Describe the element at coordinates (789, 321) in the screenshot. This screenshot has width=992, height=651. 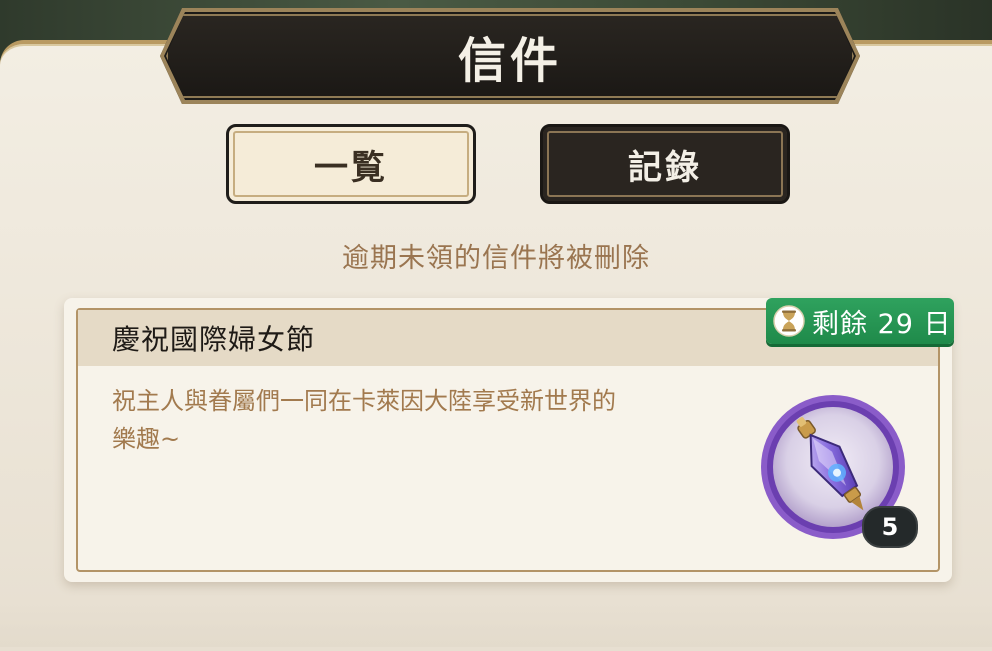
I see `hourglass-icon` at that location.